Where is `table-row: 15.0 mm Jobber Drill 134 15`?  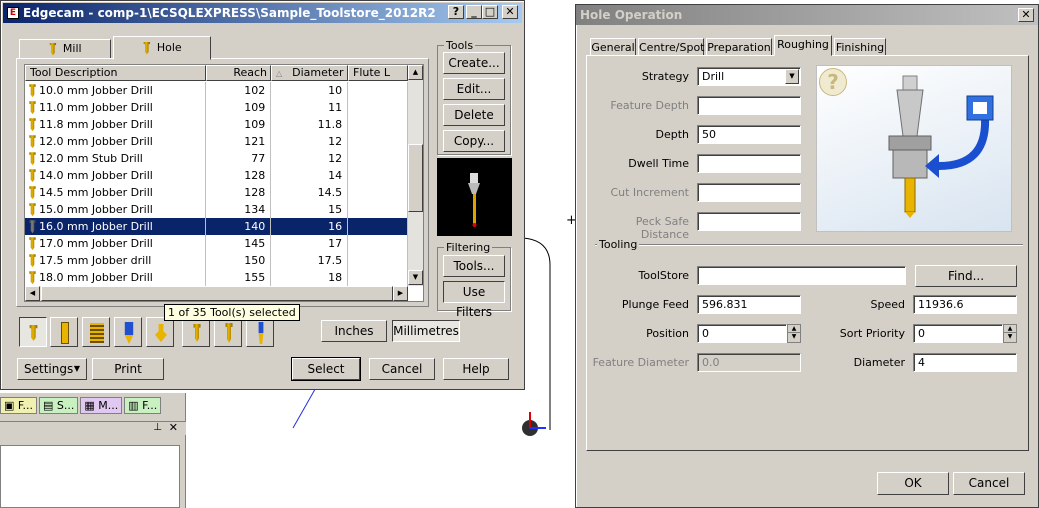
table-row: 15.0 mm Jobber Drill 134 15 is located at coordinates (216, 209).